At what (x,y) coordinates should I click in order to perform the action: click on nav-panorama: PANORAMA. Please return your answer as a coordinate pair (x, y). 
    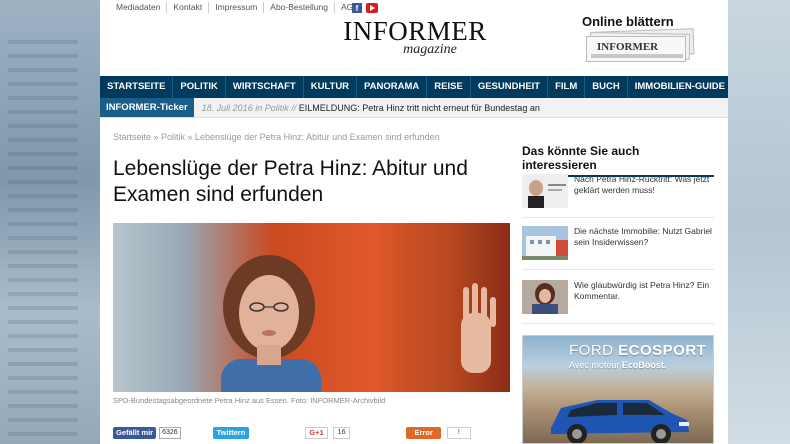
    Looking at the image, I should click on (392, 87).